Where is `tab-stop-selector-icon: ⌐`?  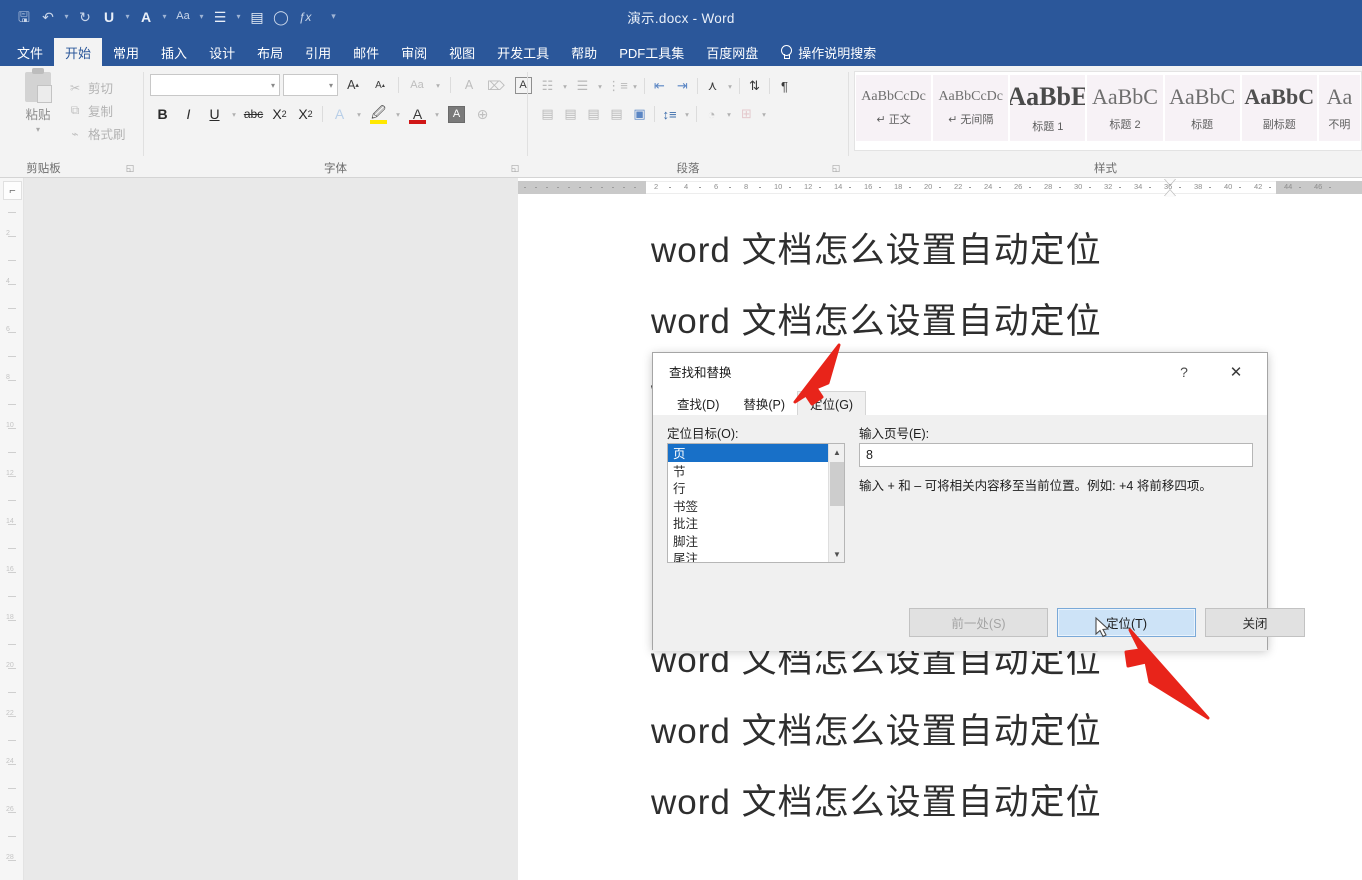 tab-stop-selector-icon: ⌐ is located at coordinates (12, 190).